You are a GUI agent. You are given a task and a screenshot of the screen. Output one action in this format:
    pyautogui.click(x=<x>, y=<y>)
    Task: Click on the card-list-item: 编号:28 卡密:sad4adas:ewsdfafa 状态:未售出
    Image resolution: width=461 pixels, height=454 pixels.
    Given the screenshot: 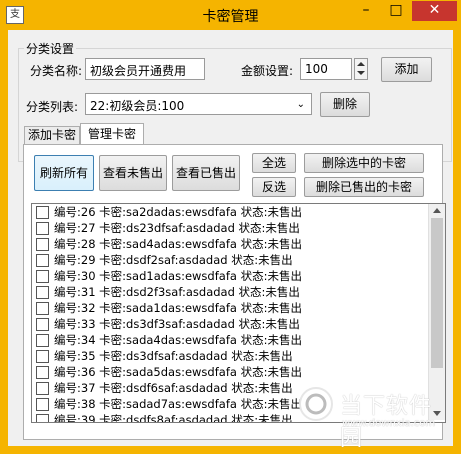 What is the action you would take?
    pyautogui.click(x=238, y=244)
    